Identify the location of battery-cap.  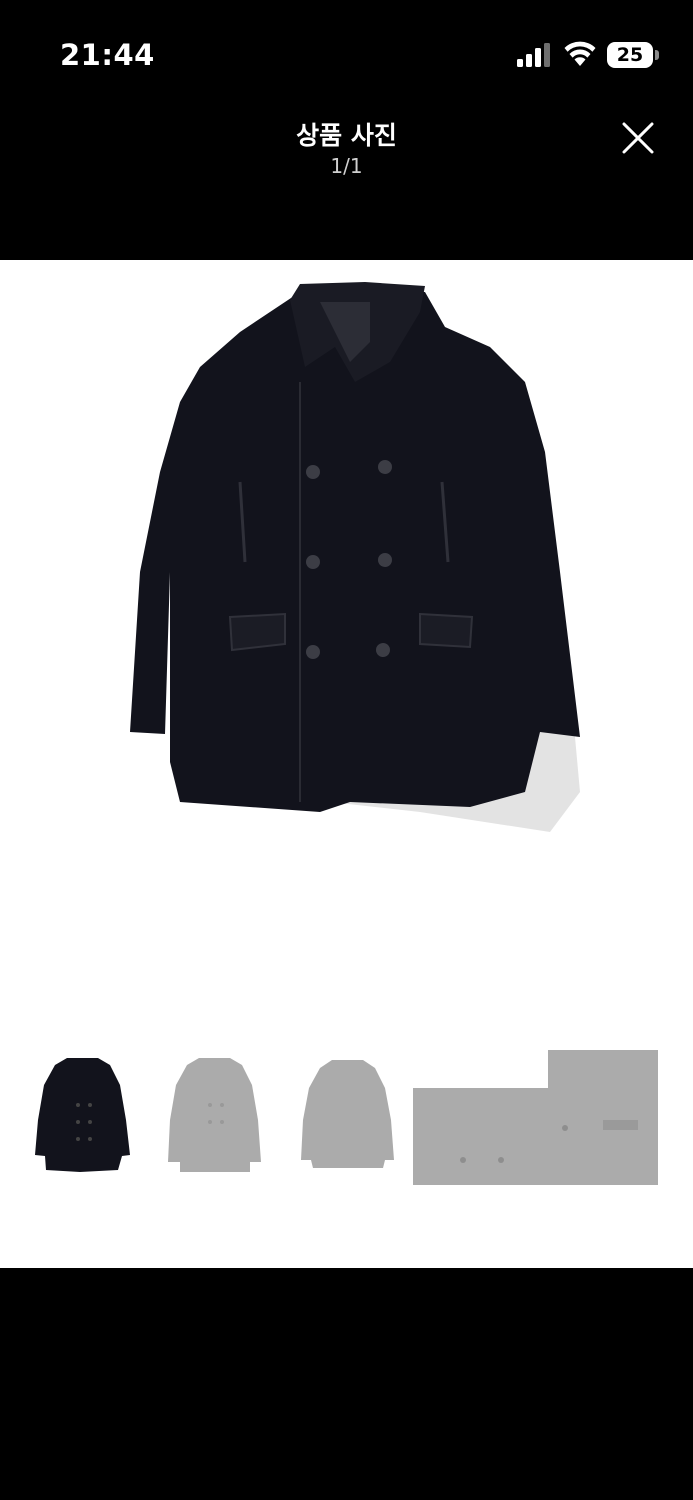
(657, 55).